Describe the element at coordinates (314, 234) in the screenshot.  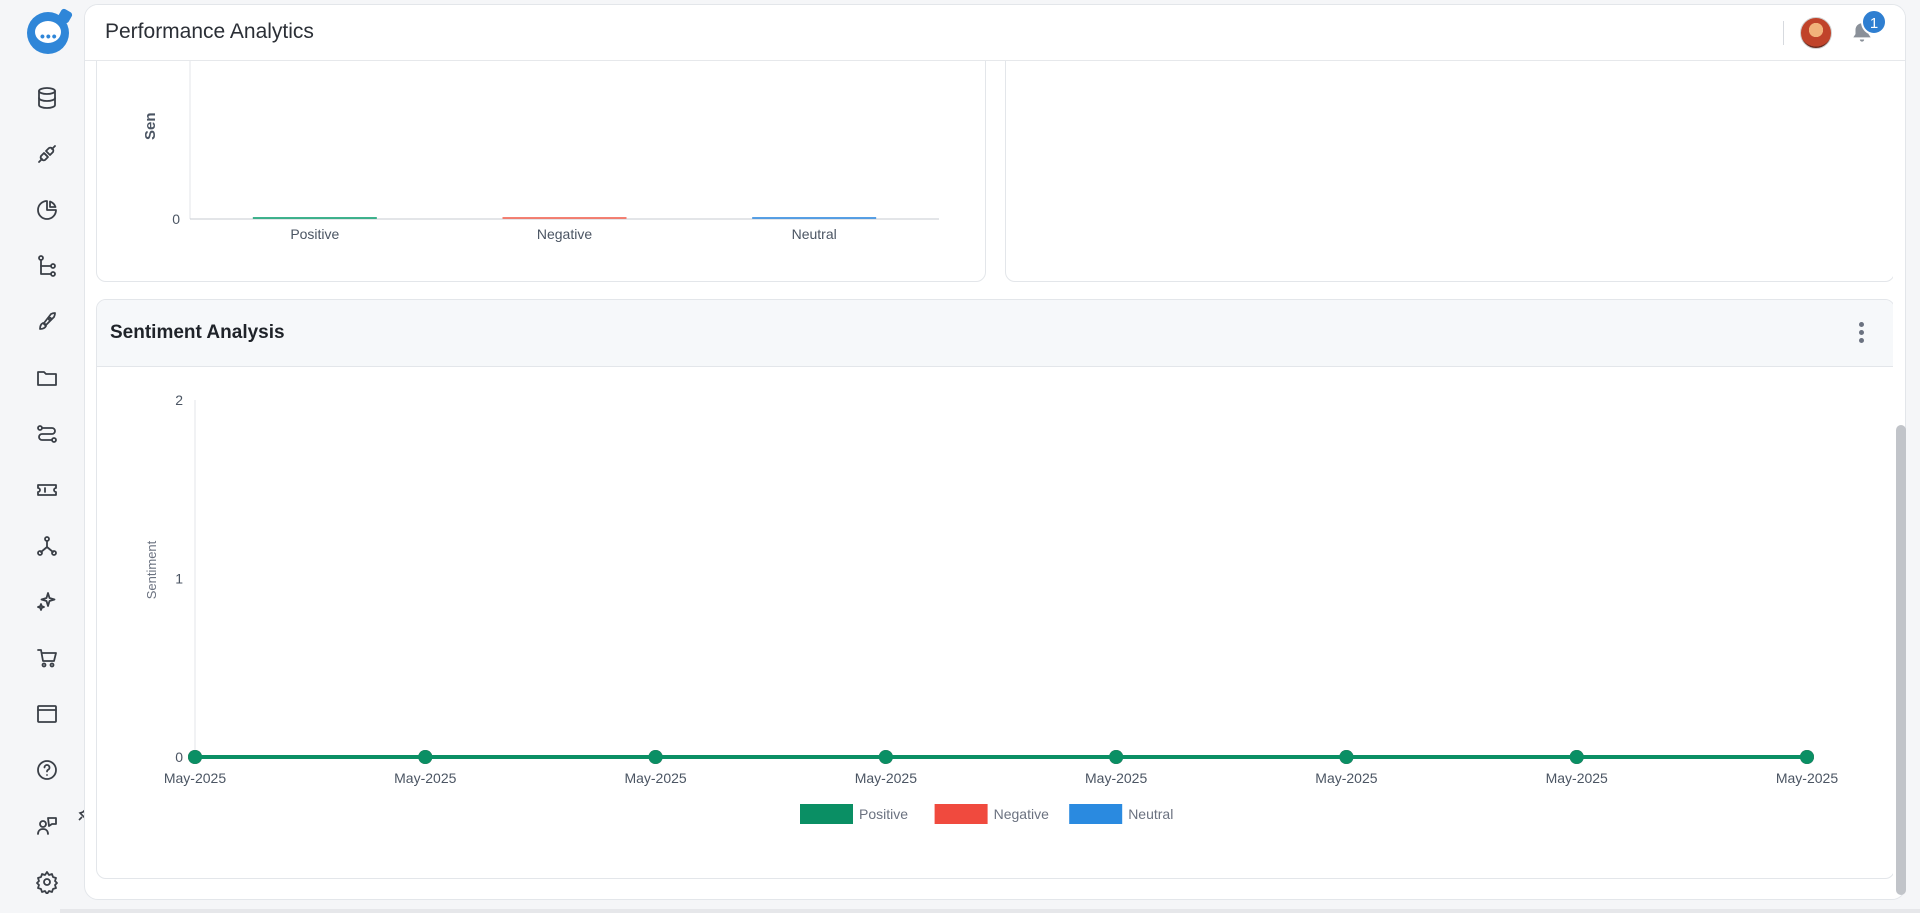
I see `bar-category-label: Positive` at that location.